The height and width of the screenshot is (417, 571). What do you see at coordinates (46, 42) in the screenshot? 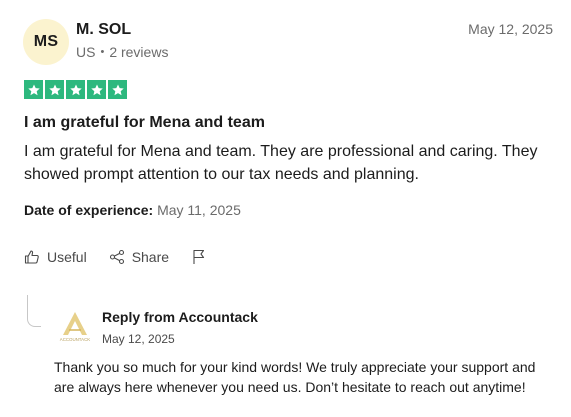
I see `avatar: MS` at bounding box center [46, 42].